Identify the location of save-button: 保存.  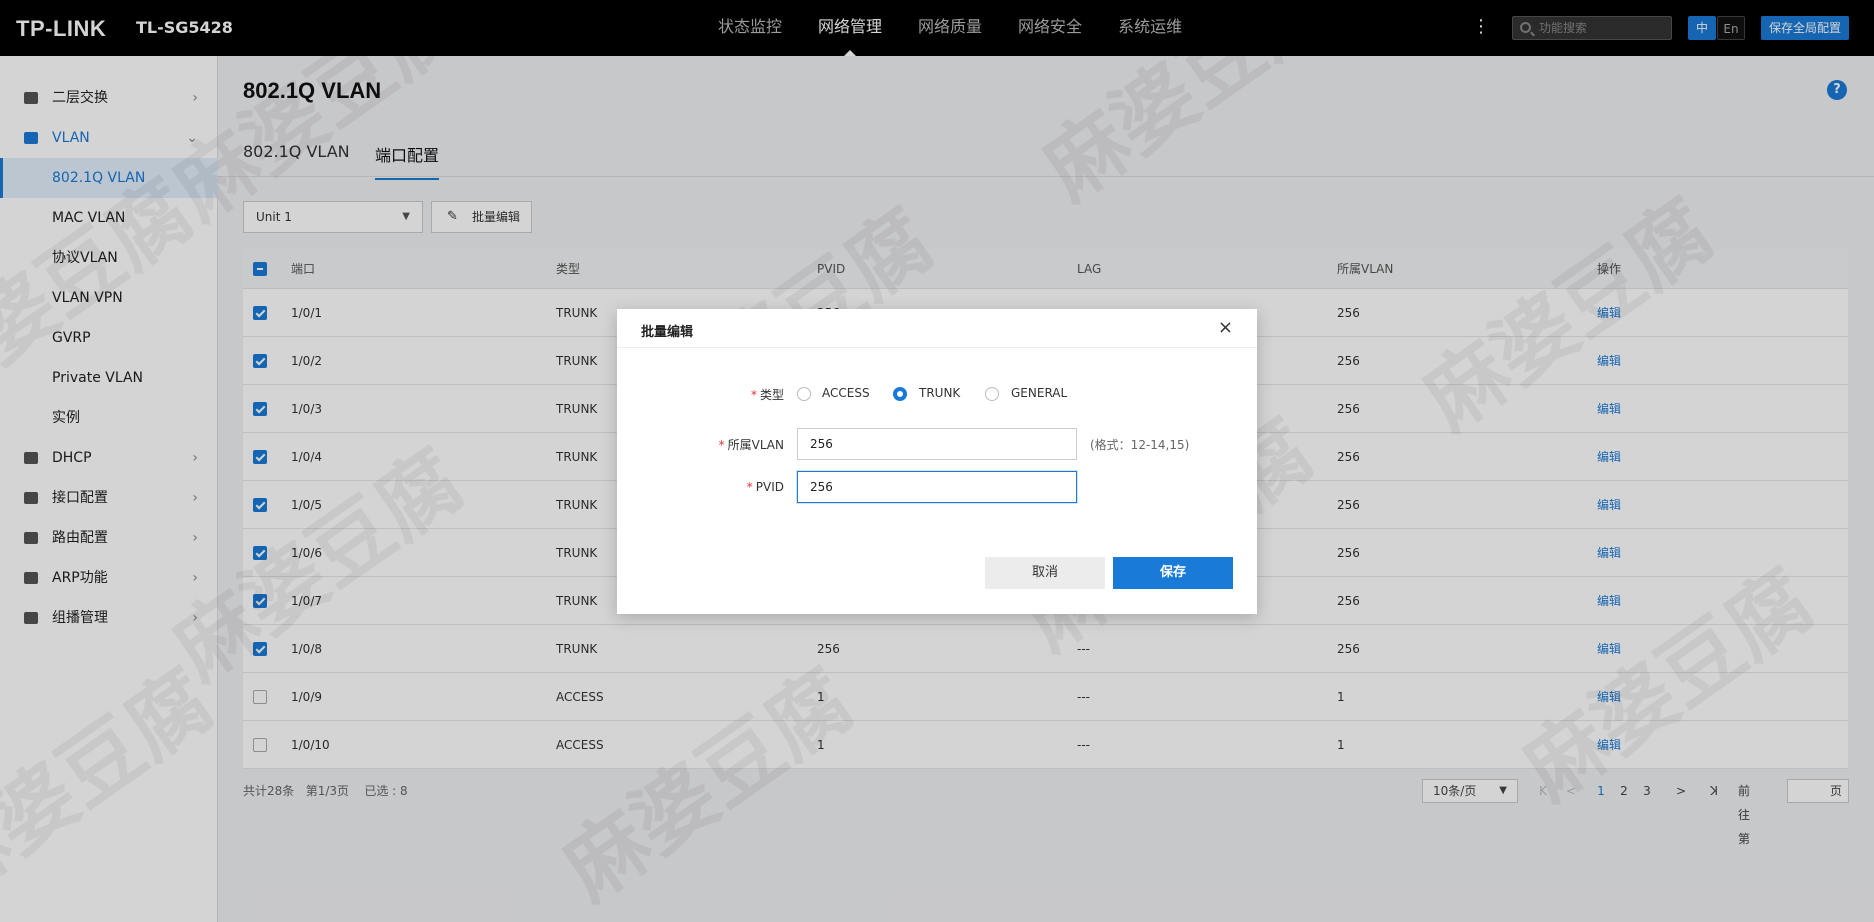
(1173, 573).